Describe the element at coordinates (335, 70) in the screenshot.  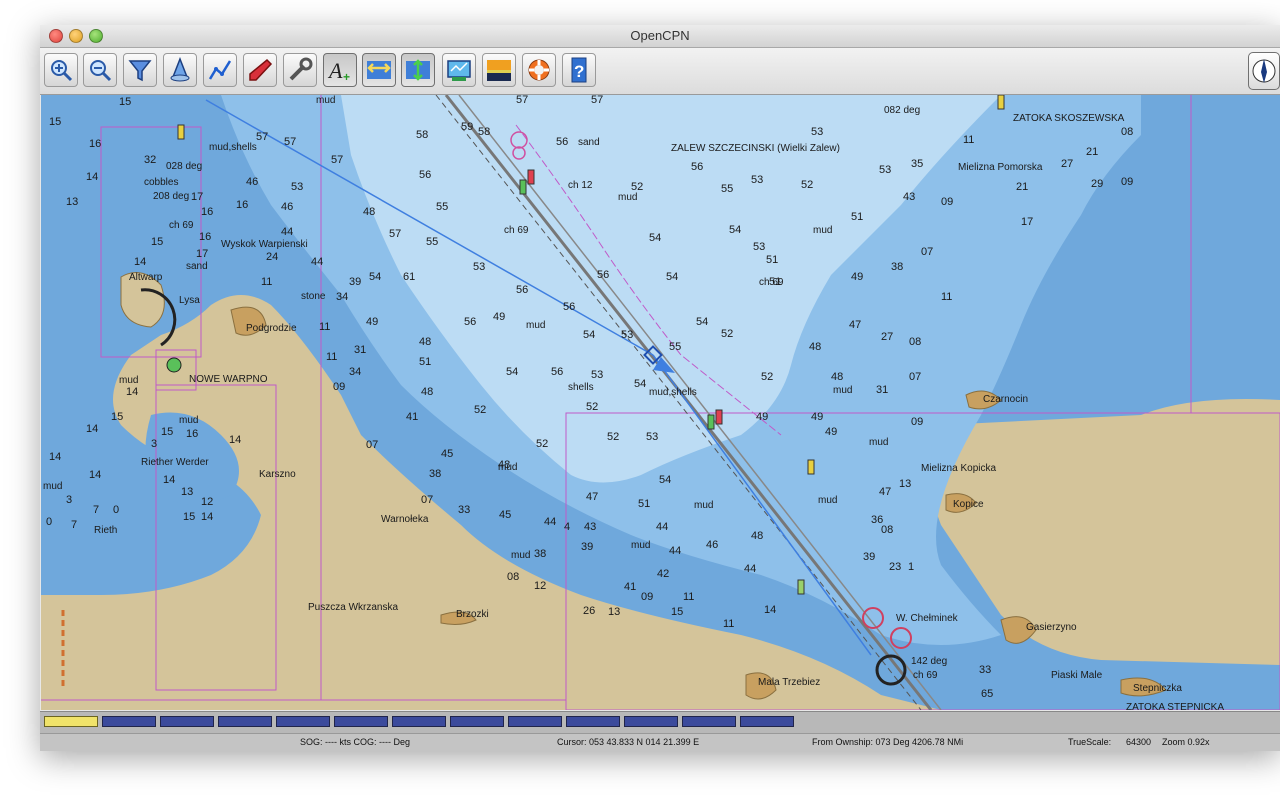
I see `svg-text: A` at that location.